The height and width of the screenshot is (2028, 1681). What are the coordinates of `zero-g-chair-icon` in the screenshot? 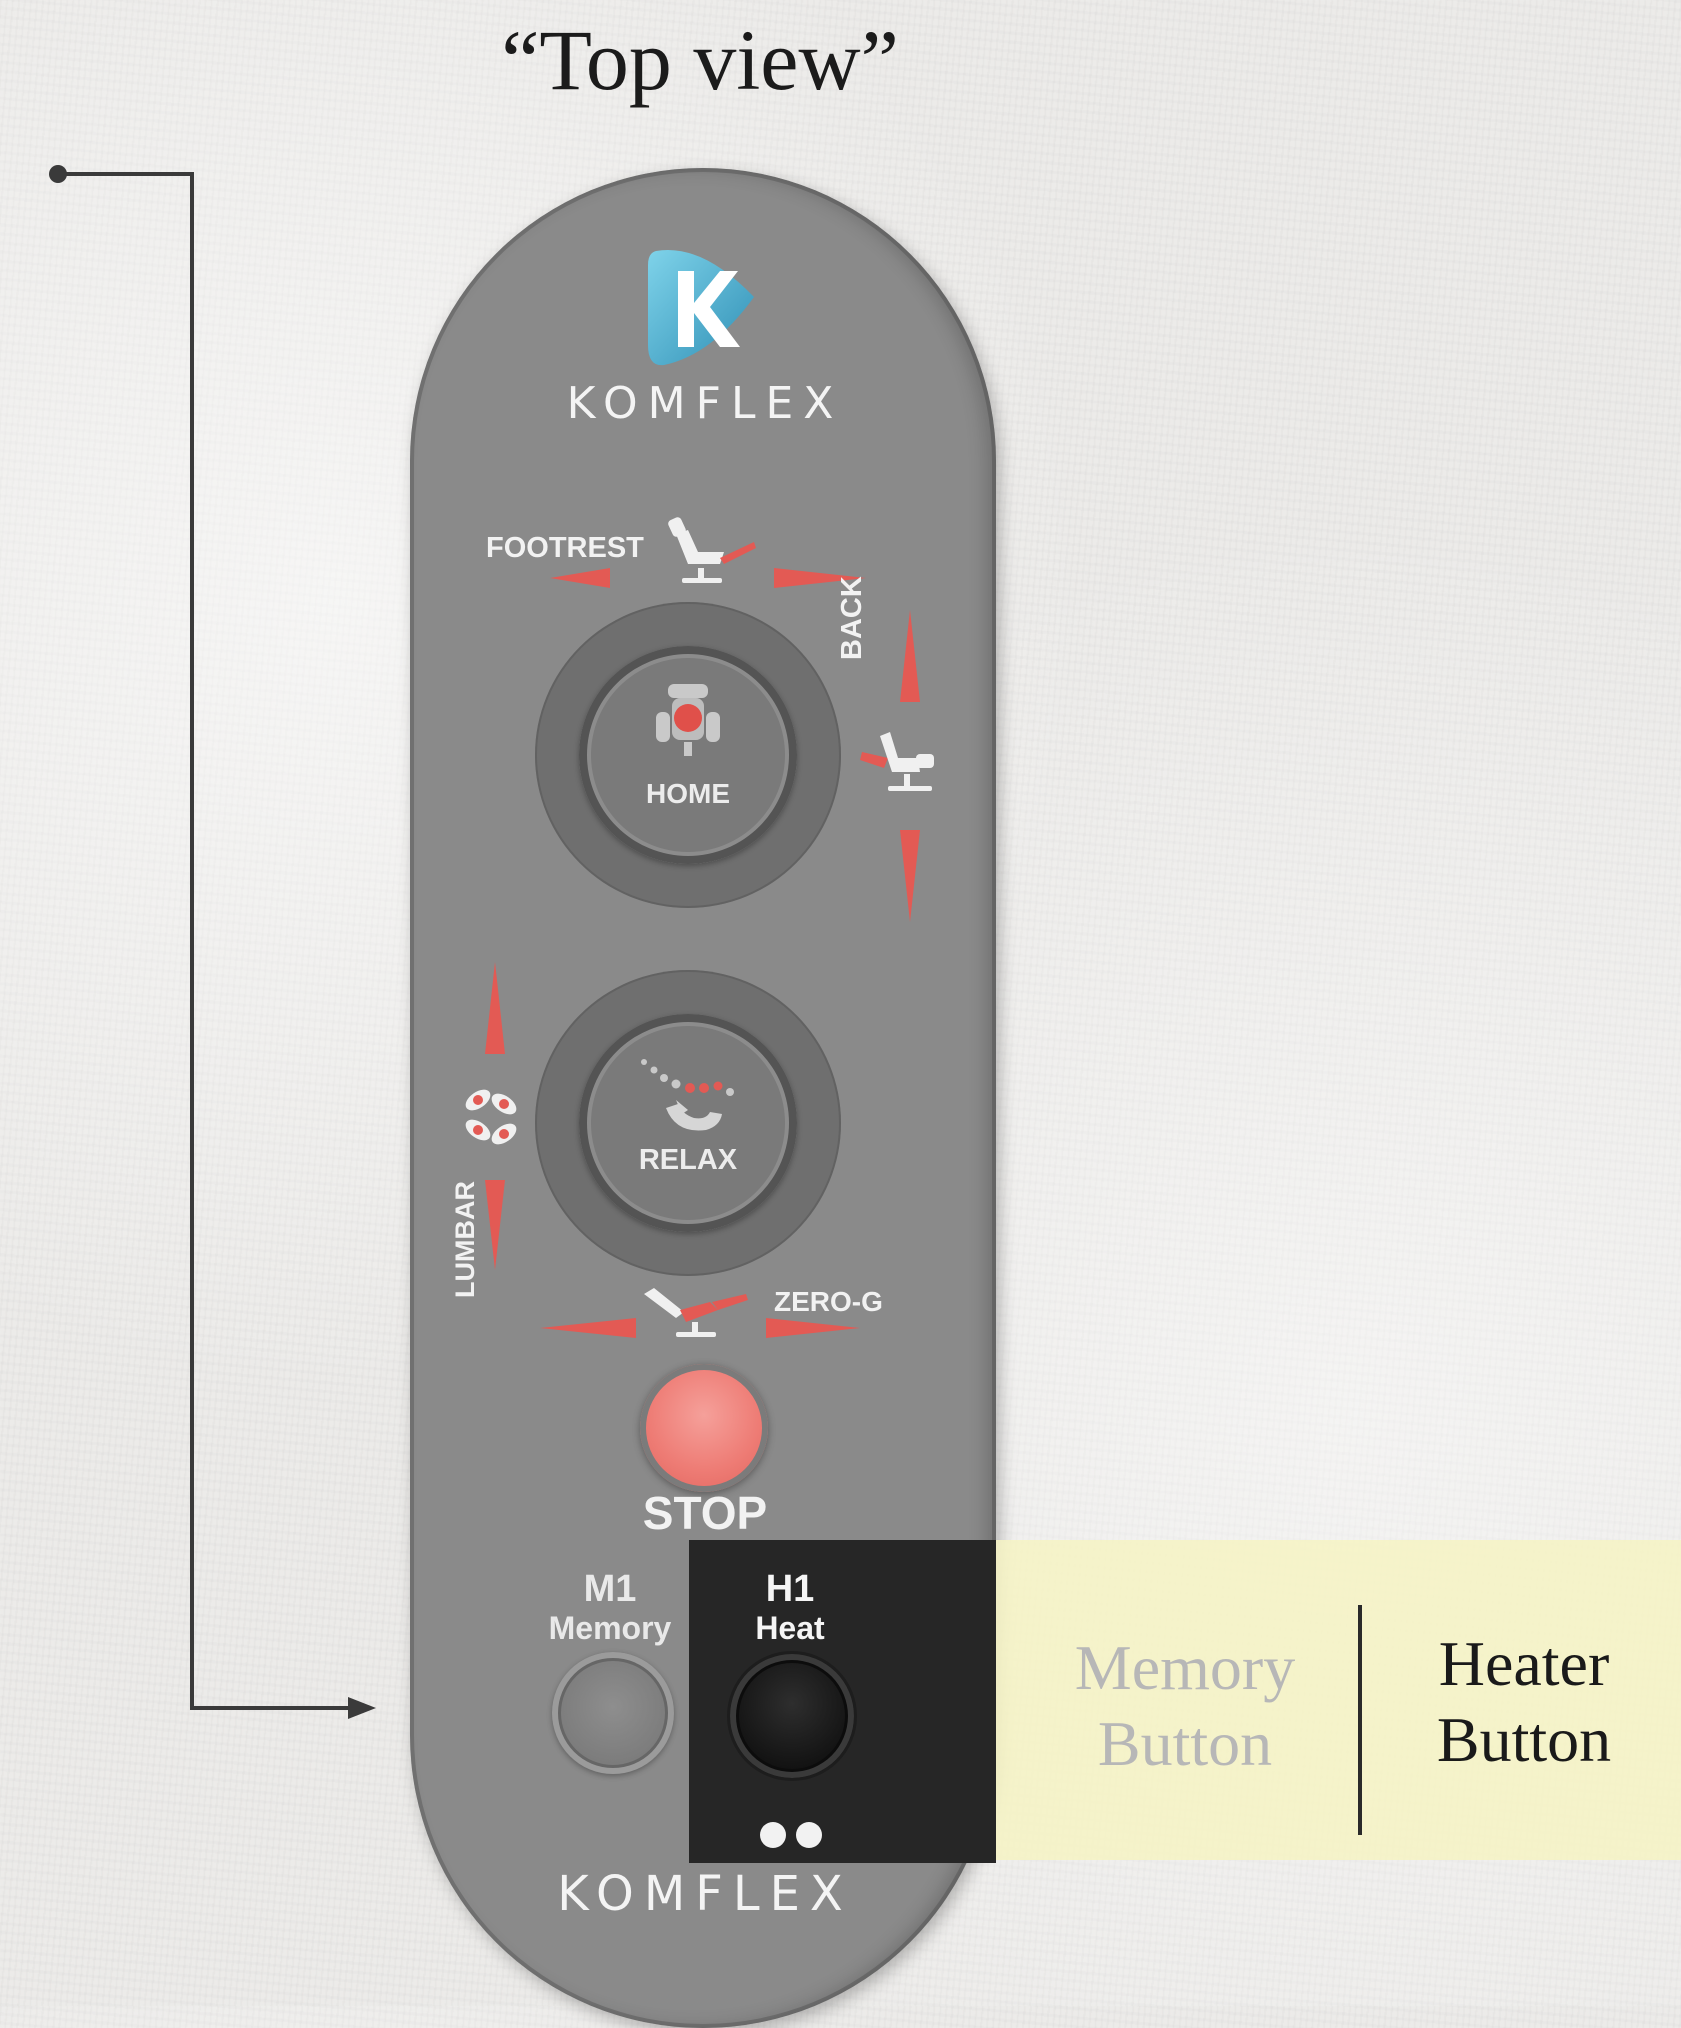 It's located at (696, 1312).